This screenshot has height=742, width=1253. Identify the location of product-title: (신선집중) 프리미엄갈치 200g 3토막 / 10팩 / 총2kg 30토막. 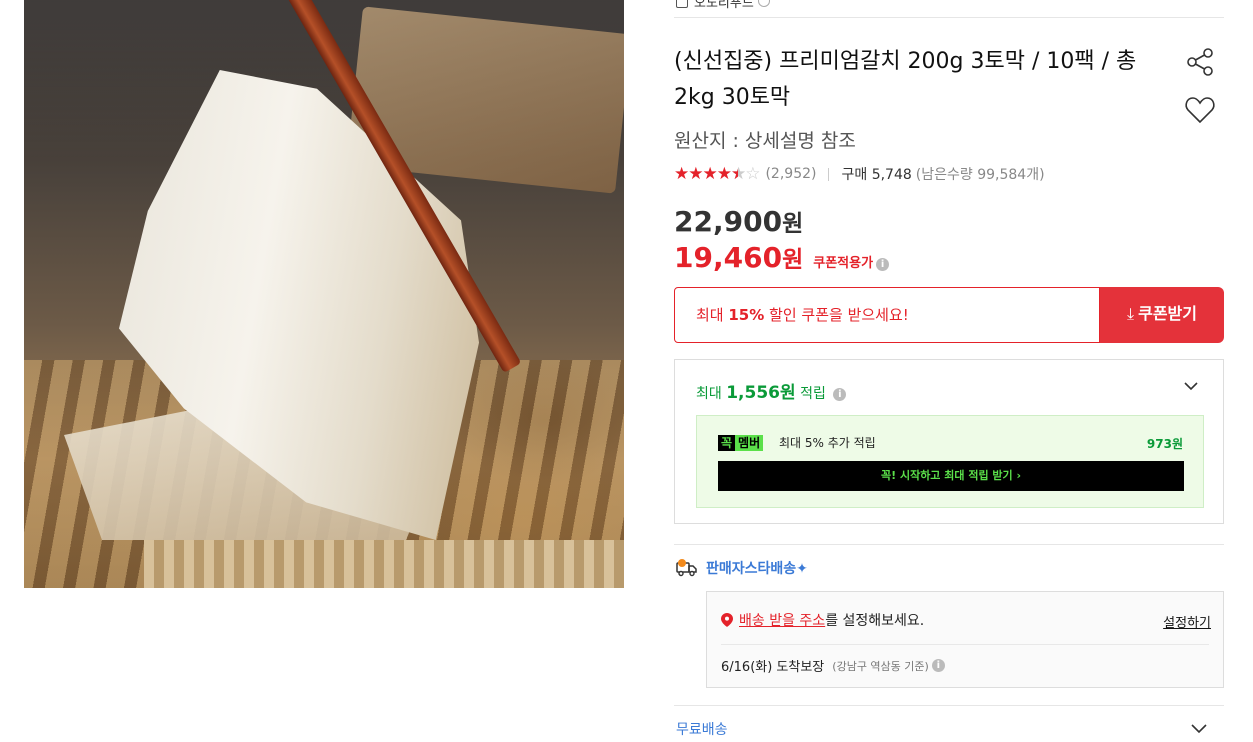
(905, 79).